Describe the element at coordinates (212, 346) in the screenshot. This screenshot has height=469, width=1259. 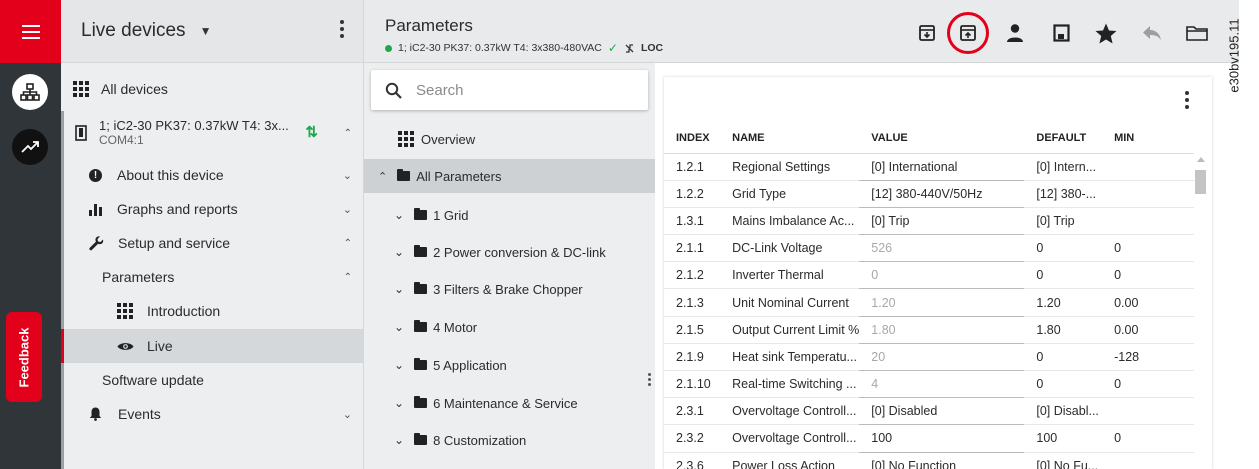
I see `nav-item-live: Live` at that location.